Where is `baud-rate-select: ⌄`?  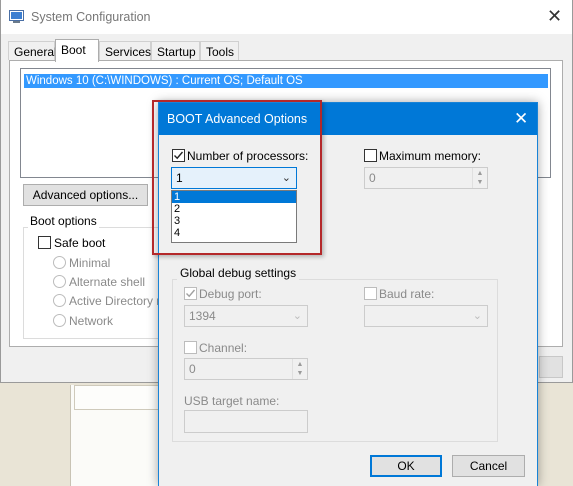
baud-rate-select: ⌄ is located at coordinates (426, 316).